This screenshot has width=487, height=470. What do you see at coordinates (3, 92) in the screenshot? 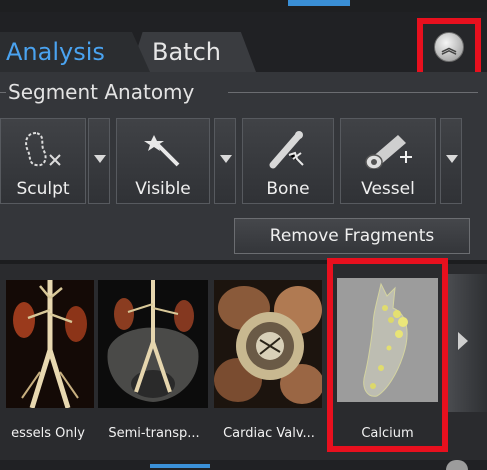
I see `group-divider-left` at bounding box center [3, 92].